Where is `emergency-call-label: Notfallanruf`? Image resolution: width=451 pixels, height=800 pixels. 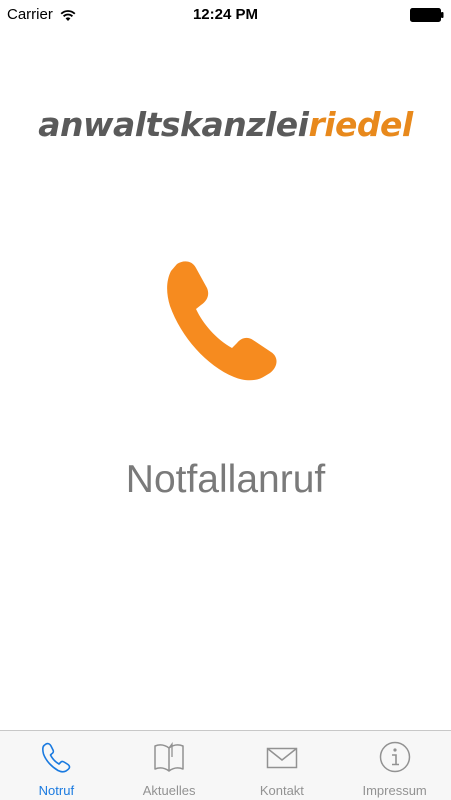 emergency-call-label: Notfallanruf is located at coordinates (225, 479).